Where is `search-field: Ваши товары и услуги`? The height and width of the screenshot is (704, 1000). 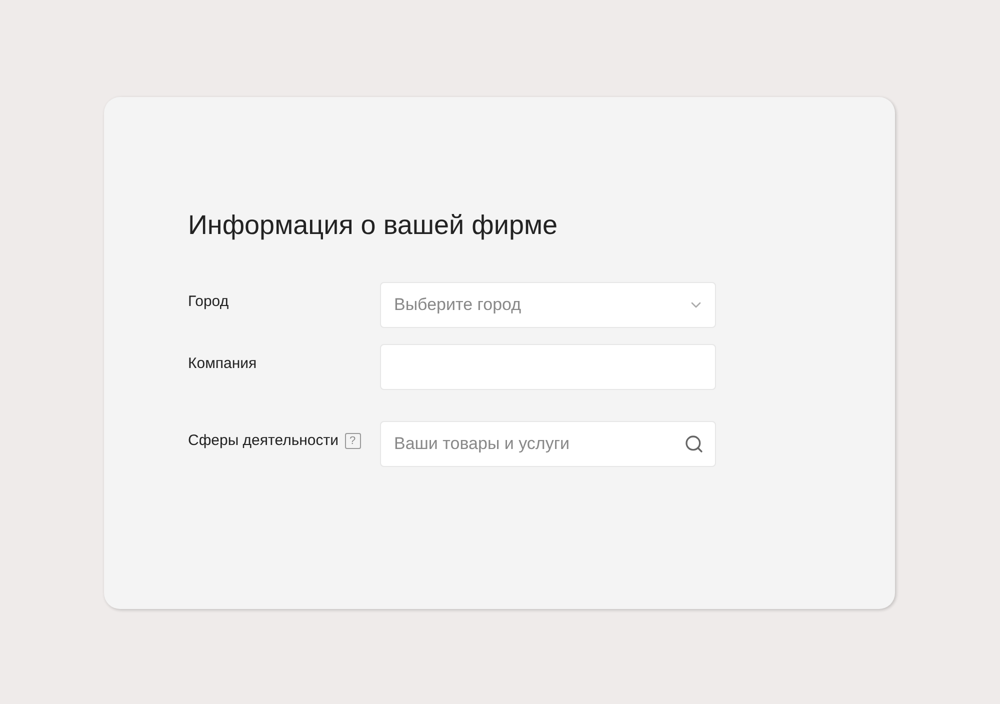
search-field: Ваши товары и услуги is located at coordinates (548, 444).